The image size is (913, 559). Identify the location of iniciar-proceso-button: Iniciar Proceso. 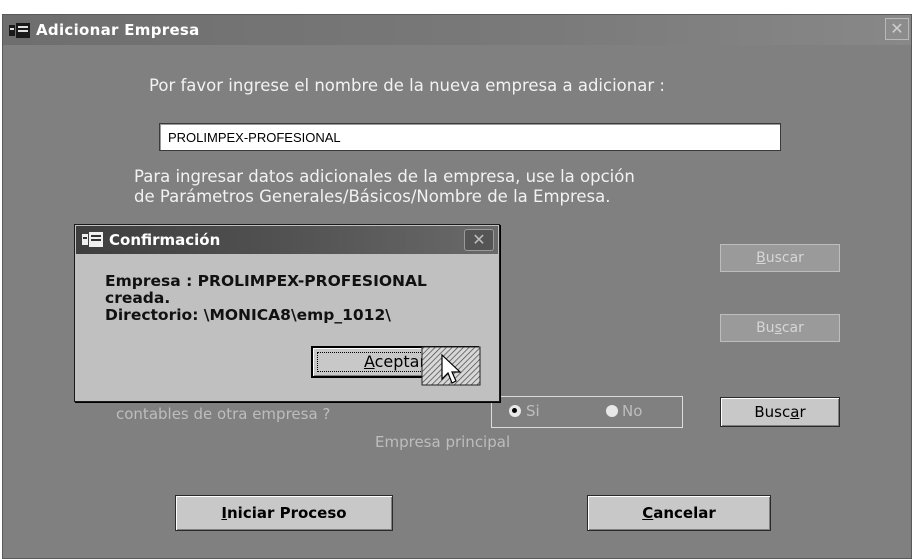
(284, 513).